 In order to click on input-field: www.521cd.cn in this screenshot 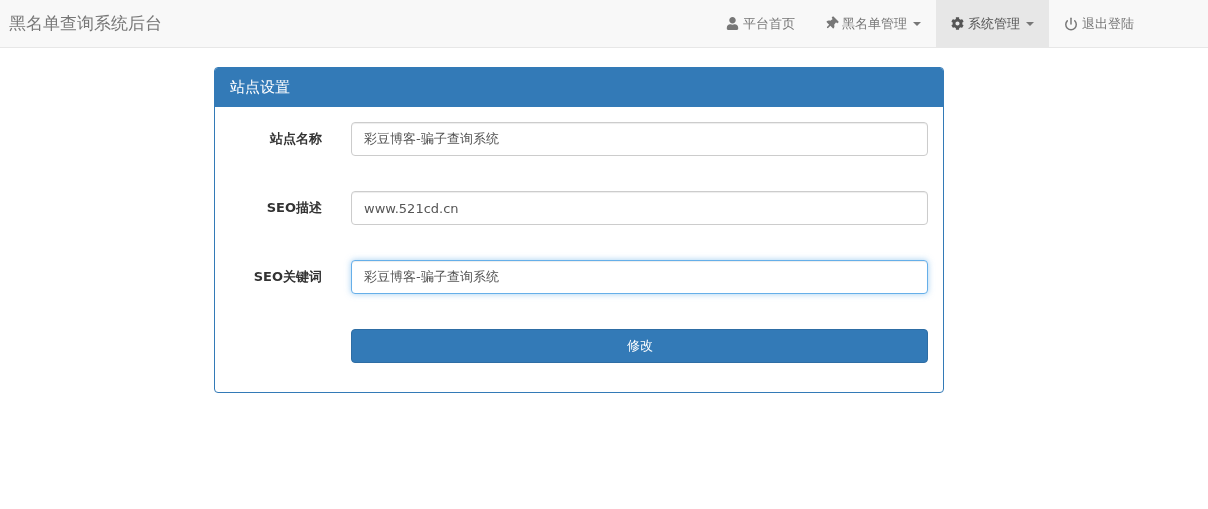, I will do `click(639, 208)`.